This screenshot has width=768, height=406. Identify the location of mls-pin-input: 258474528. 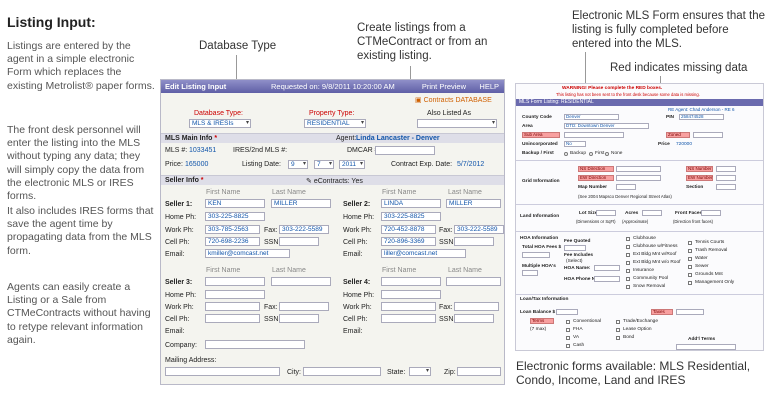
(701, 117).